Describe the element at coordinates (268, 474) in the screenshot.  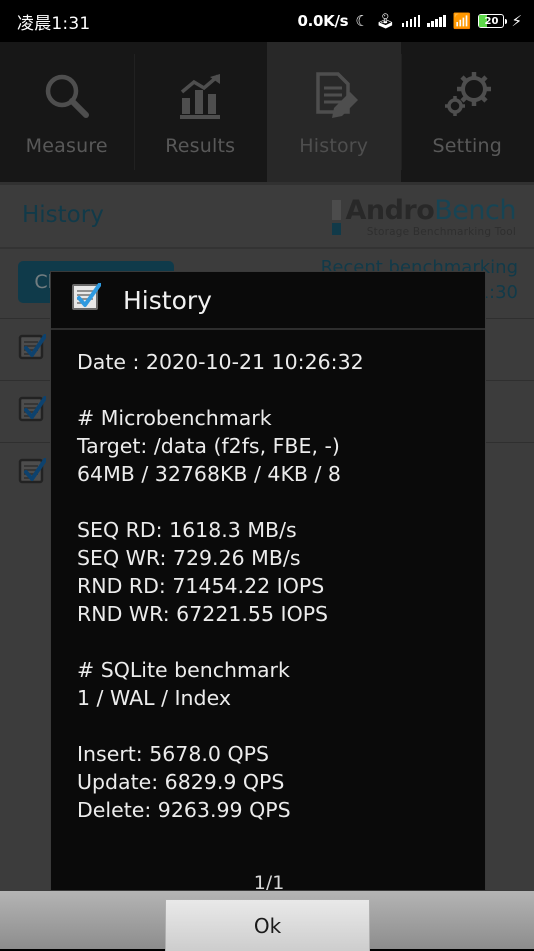
I see `dialog-line: 64MB / 32768KB / 4KB / 8` at that location.